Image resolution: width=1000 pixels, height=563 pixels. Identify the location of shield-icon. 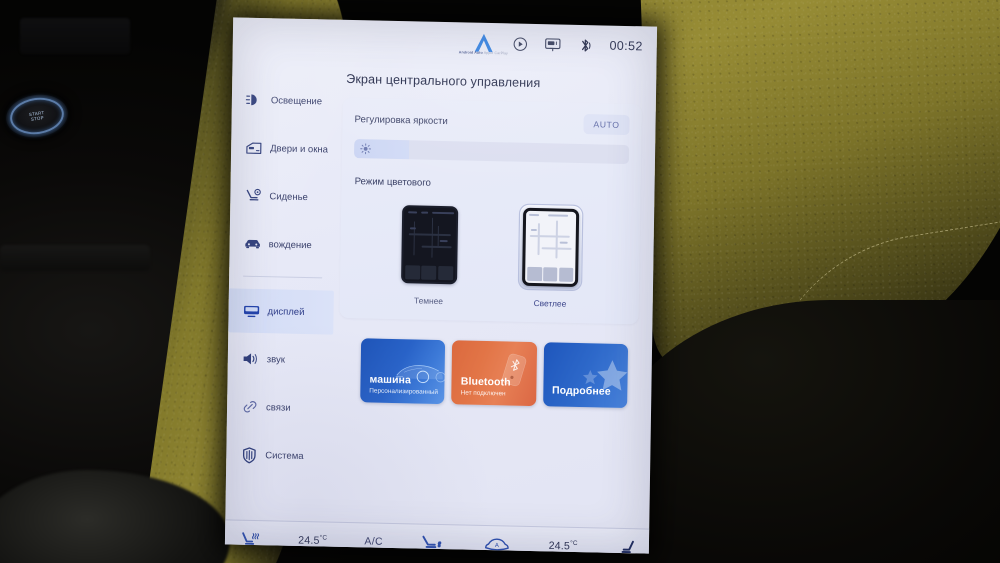
(249, 455).